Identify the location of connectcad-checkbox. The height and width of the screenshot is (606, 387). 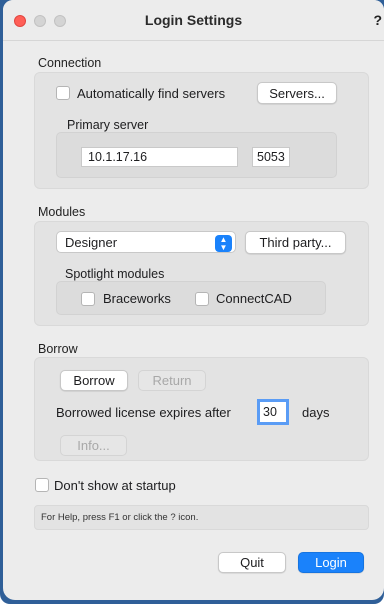
(202, 299).